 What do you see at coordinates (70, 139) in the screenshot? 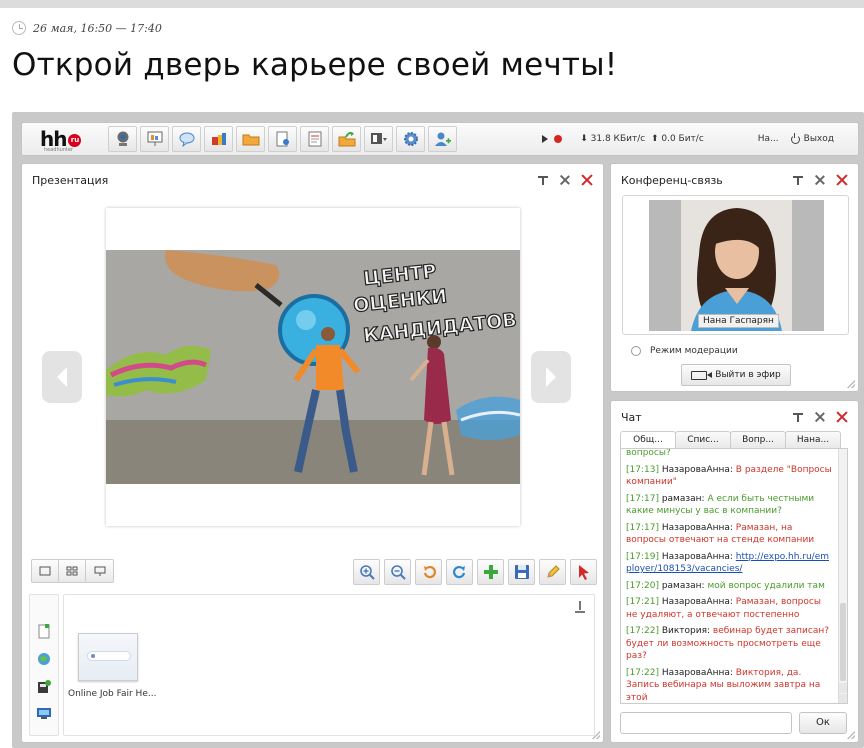
I see `hh-logo: hh ru headhunter` at bounding box center [70, 139].